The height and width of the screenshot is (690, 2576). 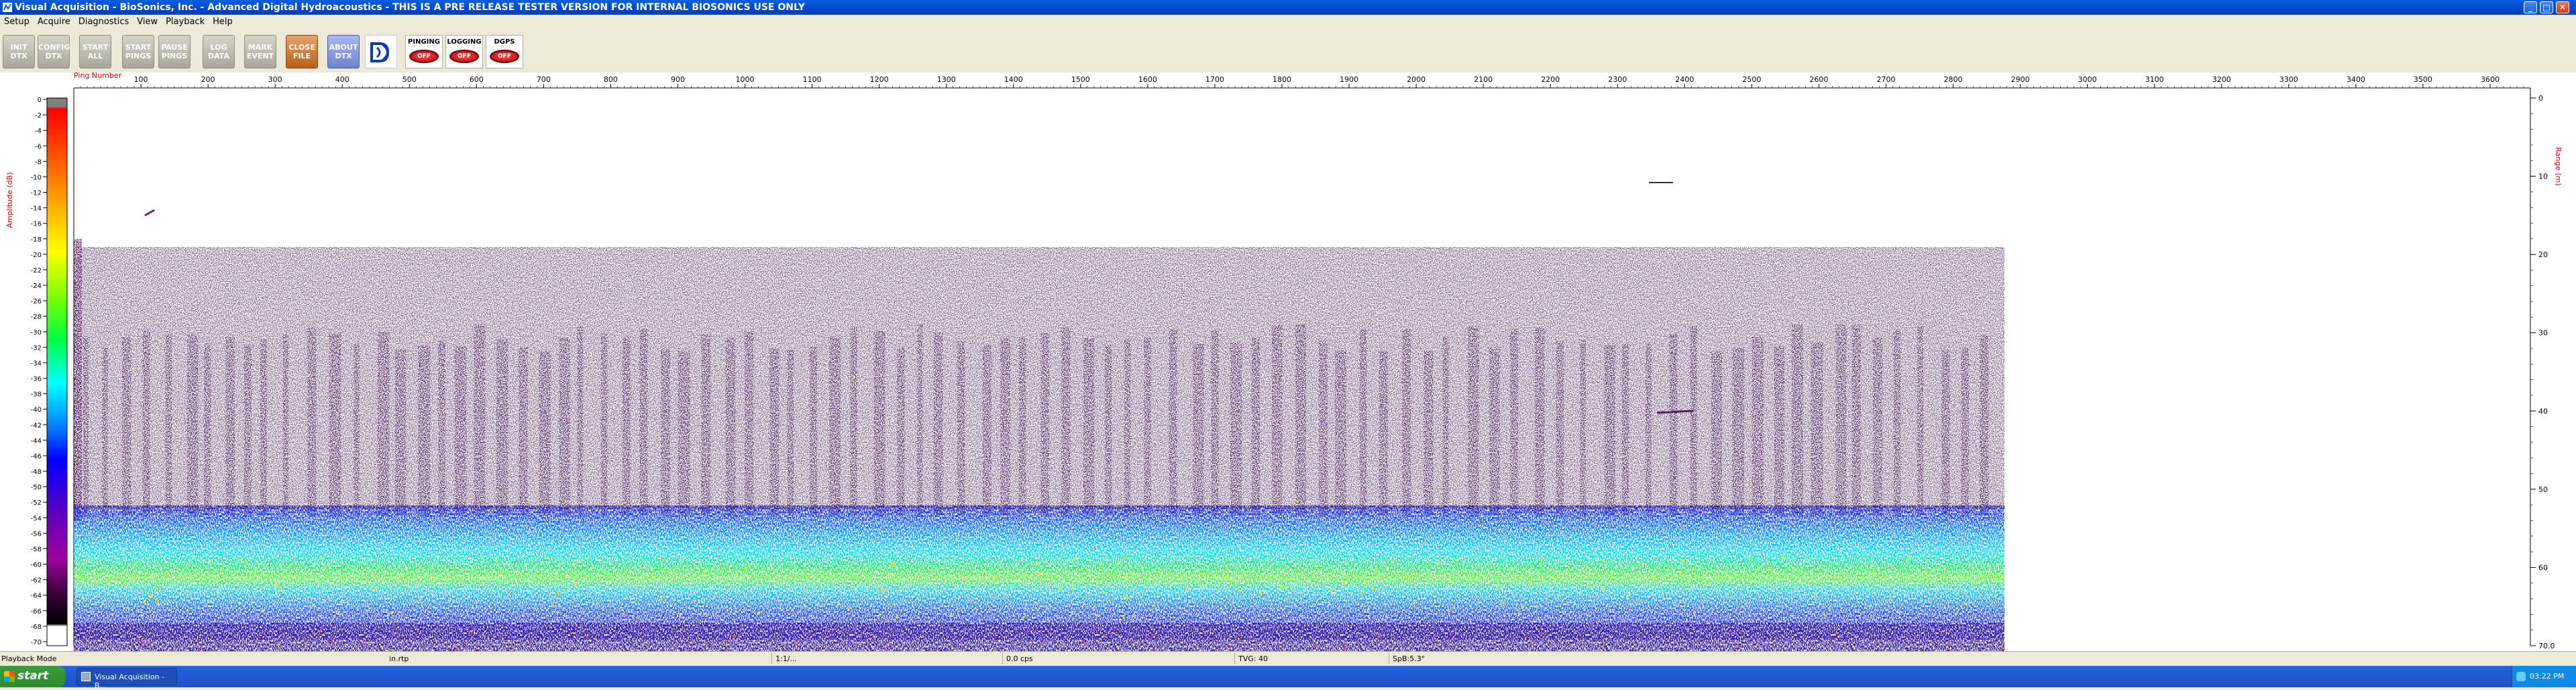 What do you see at coordinates (399, 658) in the screenshot?
I see `status-file: in.rtp` at bounding box center [399, 658].